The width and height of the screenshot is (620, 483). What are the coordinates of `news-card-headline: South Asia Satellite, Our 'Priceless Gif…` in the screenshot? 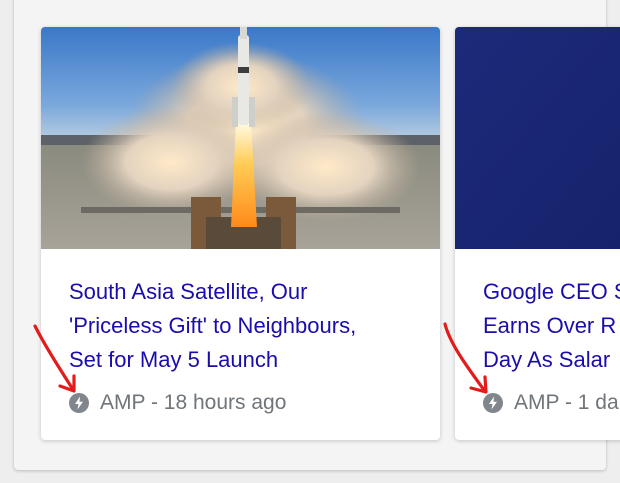 It's located at (249, 326).